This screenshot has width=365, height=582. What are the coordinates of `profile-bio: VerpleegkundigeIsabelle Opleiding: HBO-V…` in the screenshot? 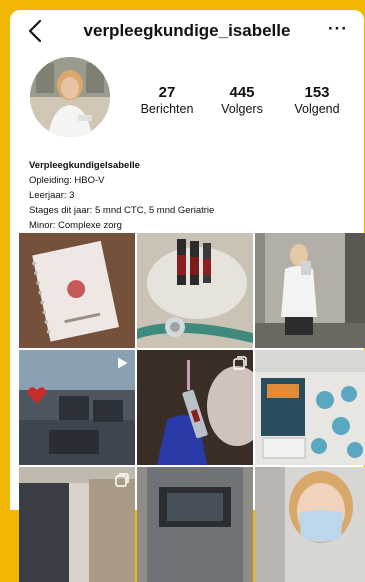 It's located at (187, 195).